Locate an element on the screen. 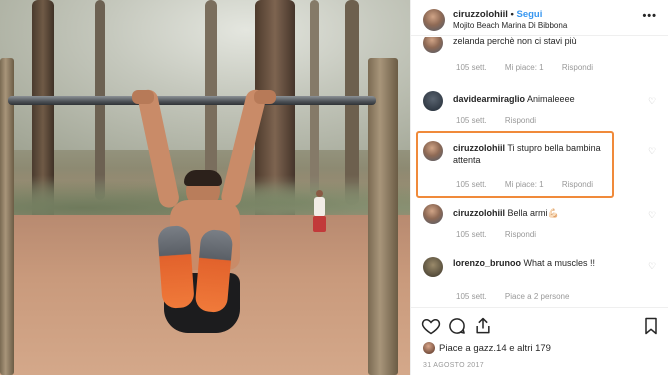 The width and height of the screenshot is (668, 375). comment-meta: 105 sett. Piace a 2 persone is located at coordinates (520, 296).